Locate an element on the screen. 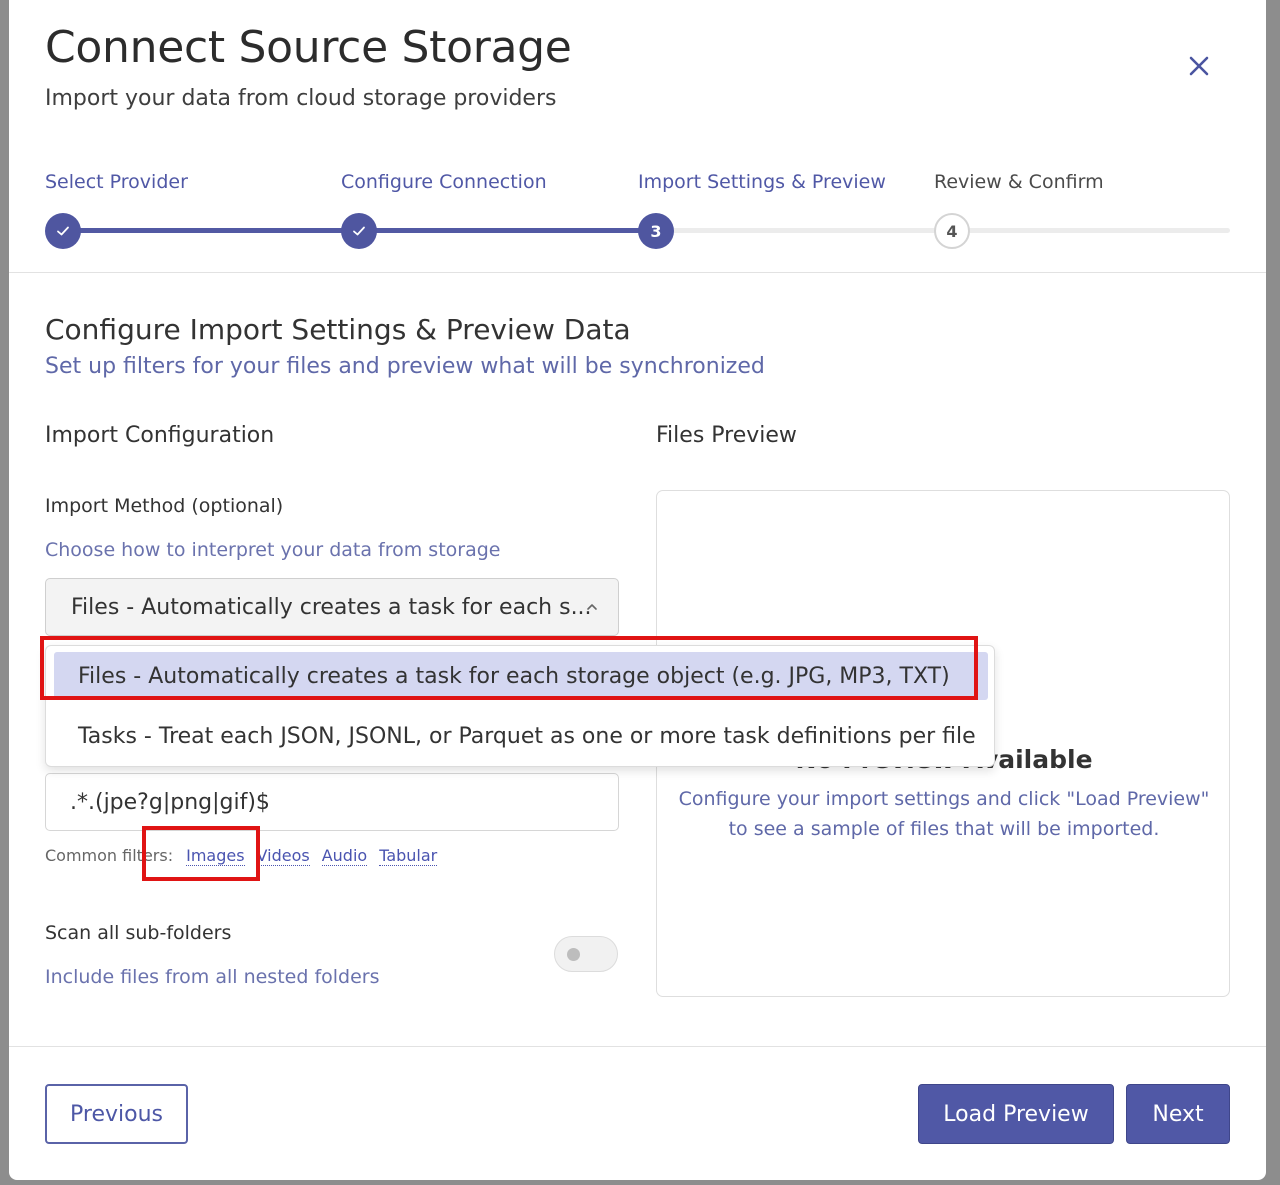  filter-link-audio: Audio is located at coordinates (344, 856).